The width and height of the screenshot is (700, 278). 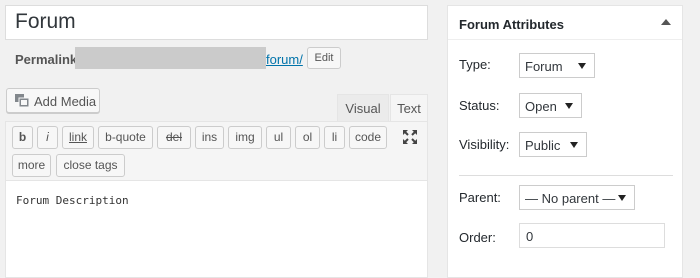 I want to click on type-select-value: Forum, so click(x=544, y=66).